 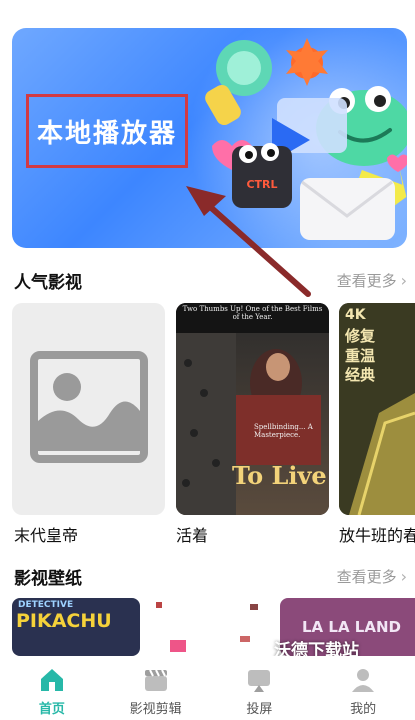 I want to click on see-more-wallpaper: 查看更多 ›, so click(x=372, y=576).